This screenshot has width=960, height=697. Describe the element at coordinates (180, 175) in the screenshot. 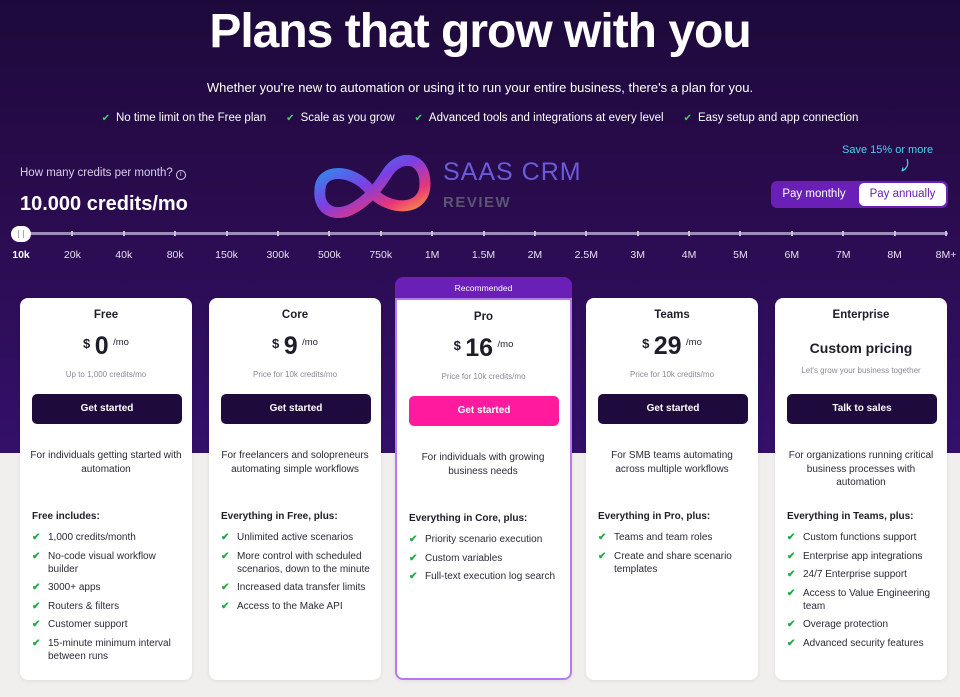

I see `info-icon: i` at that location.